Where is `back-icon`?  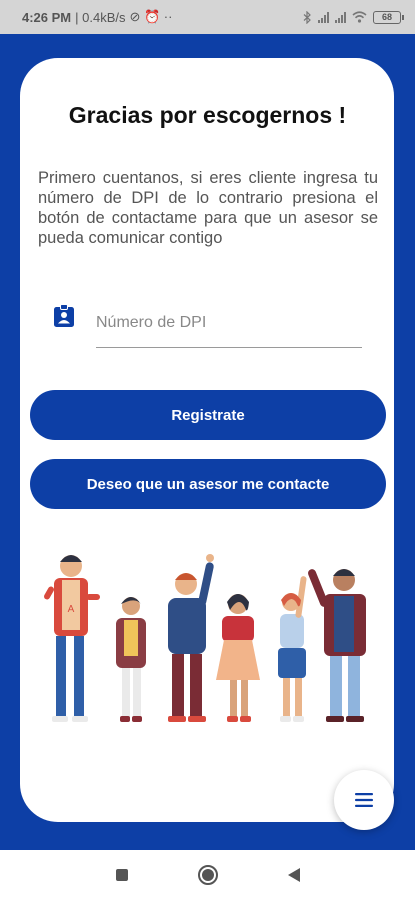
back-icon is located at coordinates (293, 875).